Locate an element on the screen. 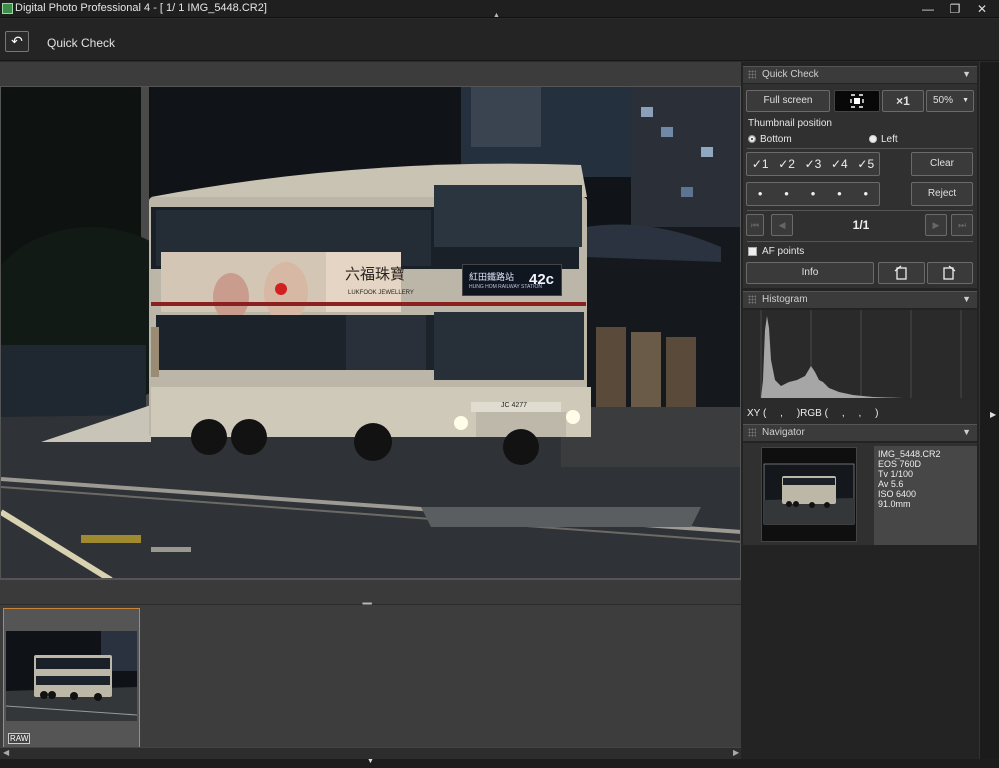 This screenshot has height=768, width=999. star-rating-2: • is located at coordinates (786, 194).